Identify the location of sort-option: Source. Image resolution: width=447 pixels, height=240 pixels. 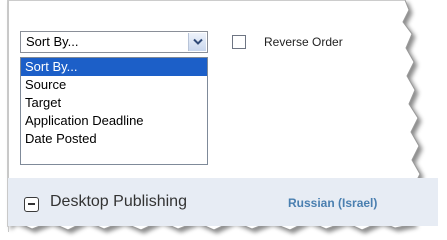
(114, 85).